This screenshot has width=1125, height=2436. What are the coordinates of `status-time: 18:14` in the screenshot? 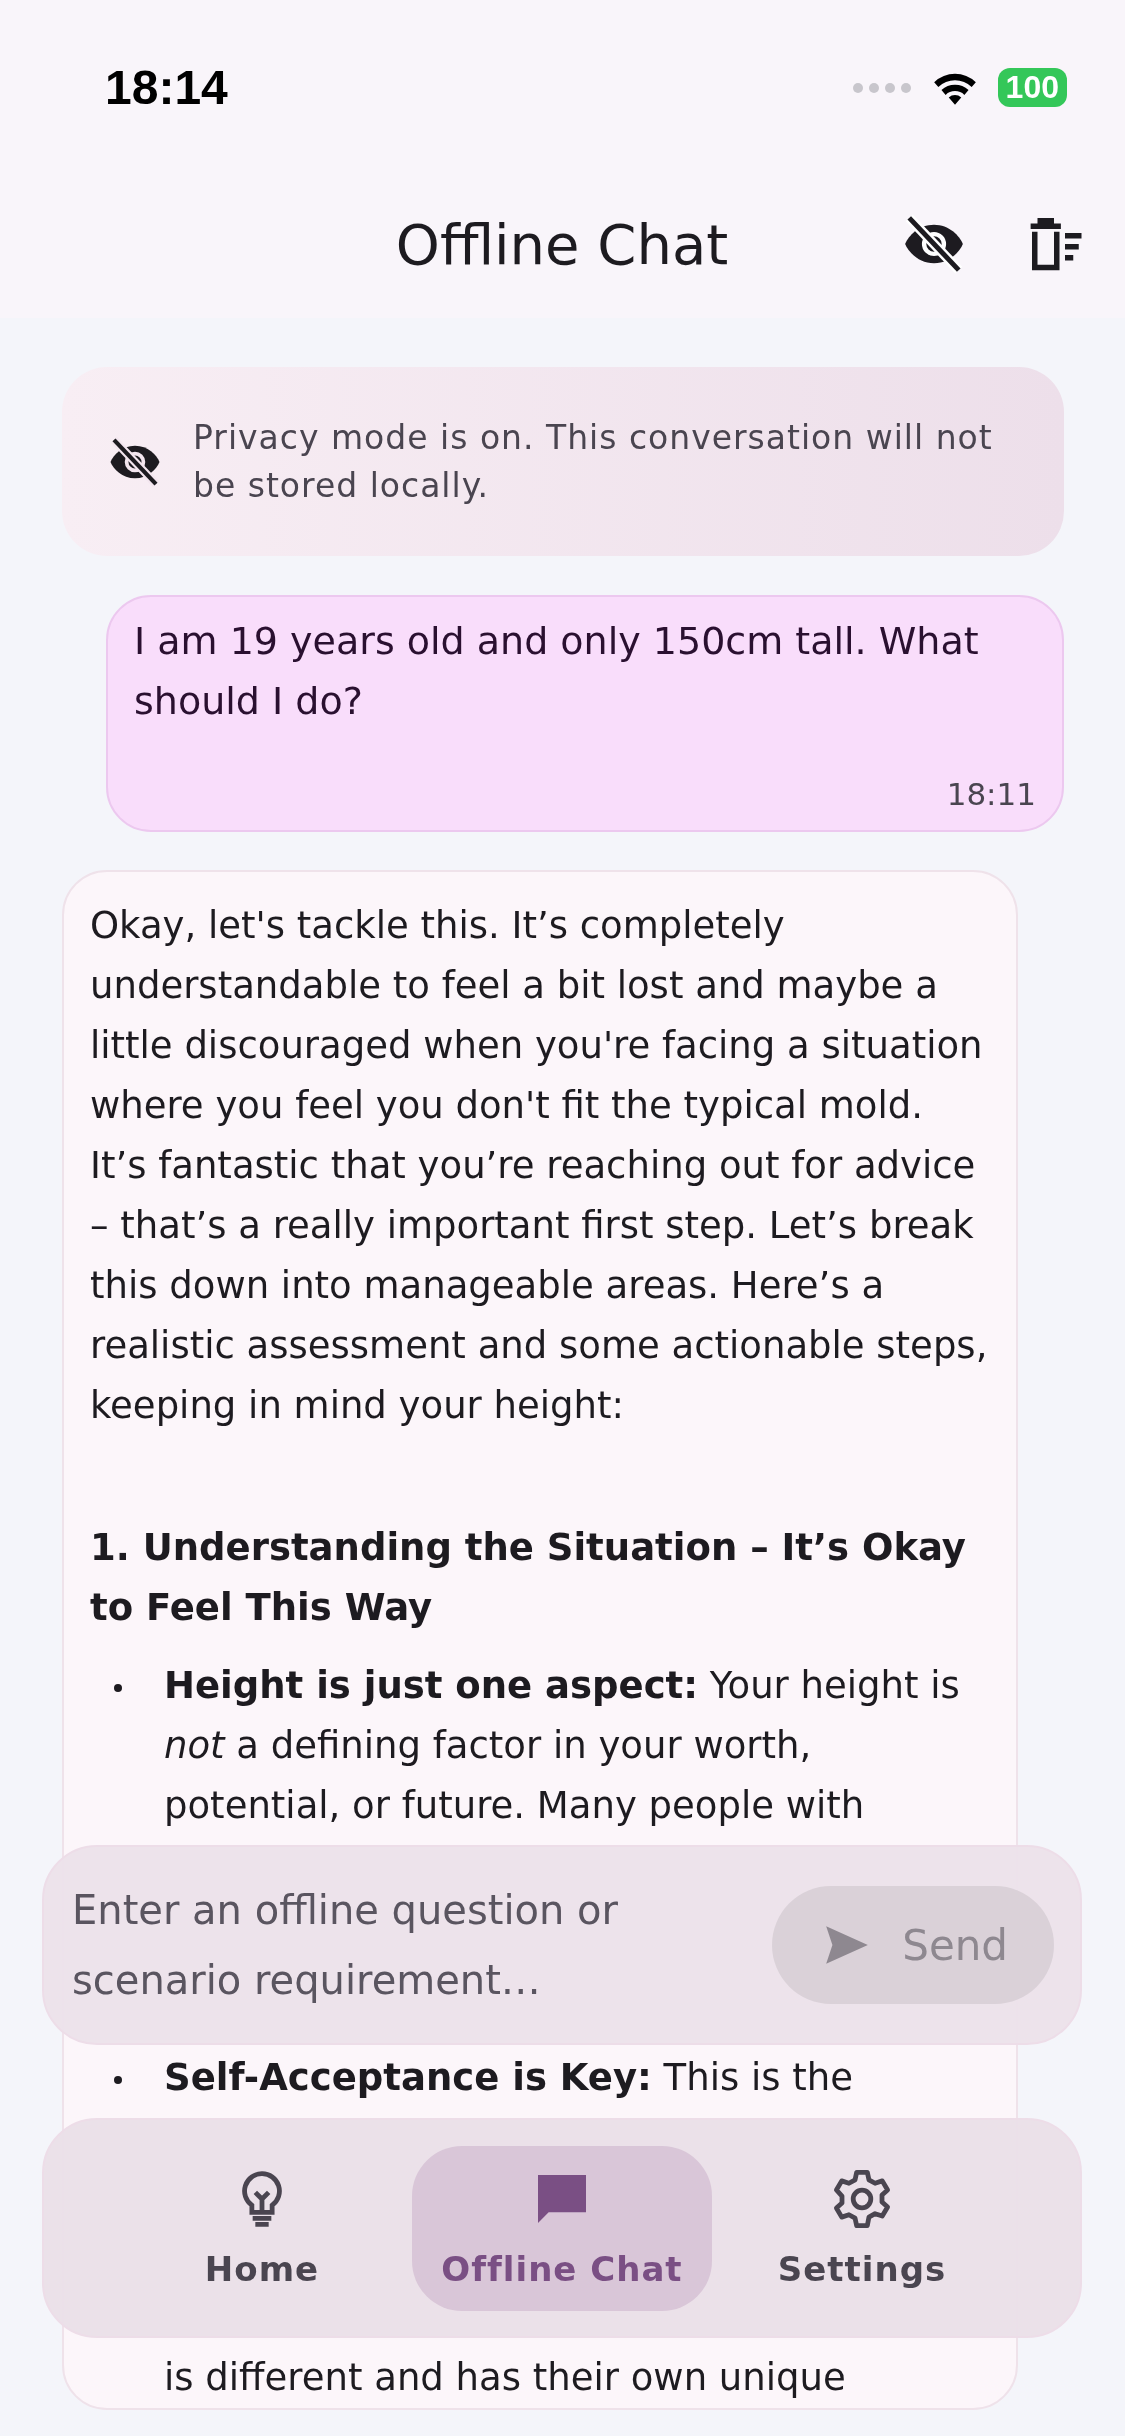 It's located at (166, 87).